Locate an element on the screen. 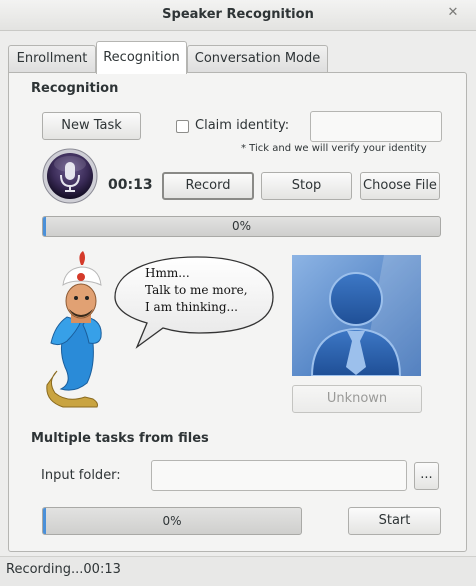 This screenshot has height=586, width=476. start-button: Start is located at coordinates (394, 521).